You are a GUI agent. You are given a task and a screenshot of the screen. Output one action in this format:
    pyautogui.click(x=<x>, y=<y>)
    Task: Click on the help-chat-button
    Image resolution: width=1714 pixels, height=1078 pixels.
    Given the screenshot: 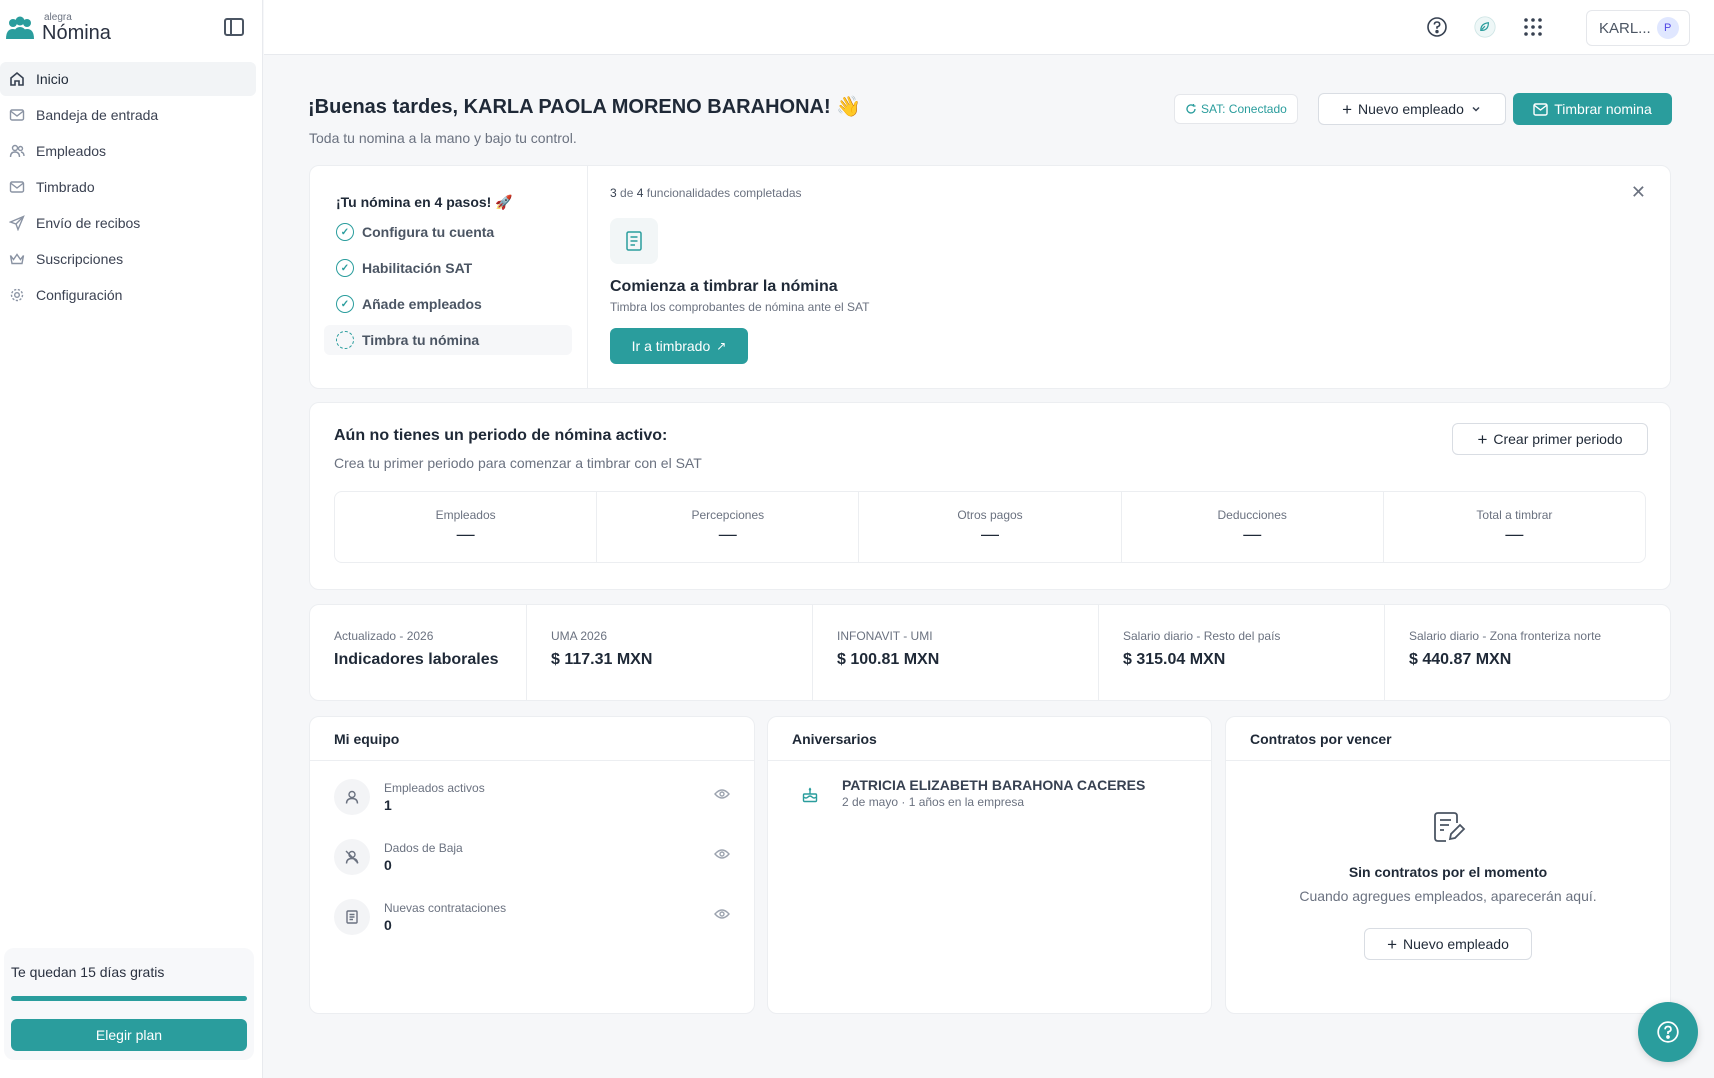 What is the action you would take?
    pyautogui.click(x=1668, y=1032)
    